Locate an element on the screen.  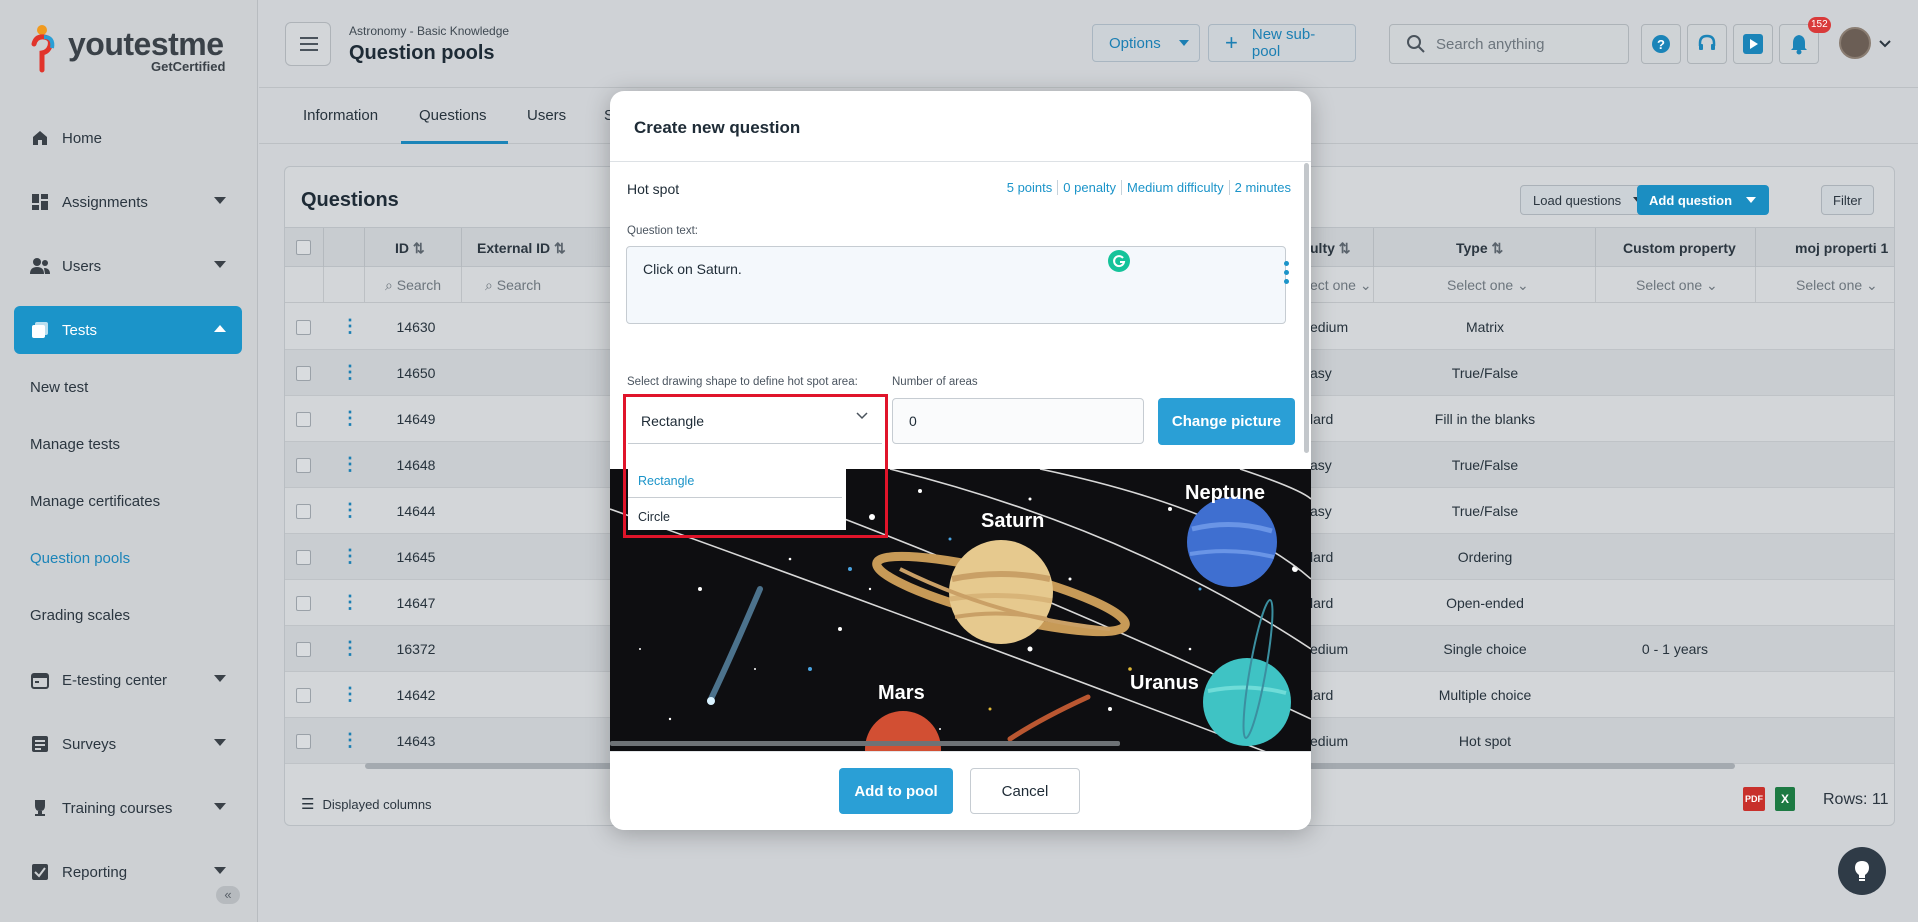
penalty-link: 0 penalty is located at coordinates (1090, 187).